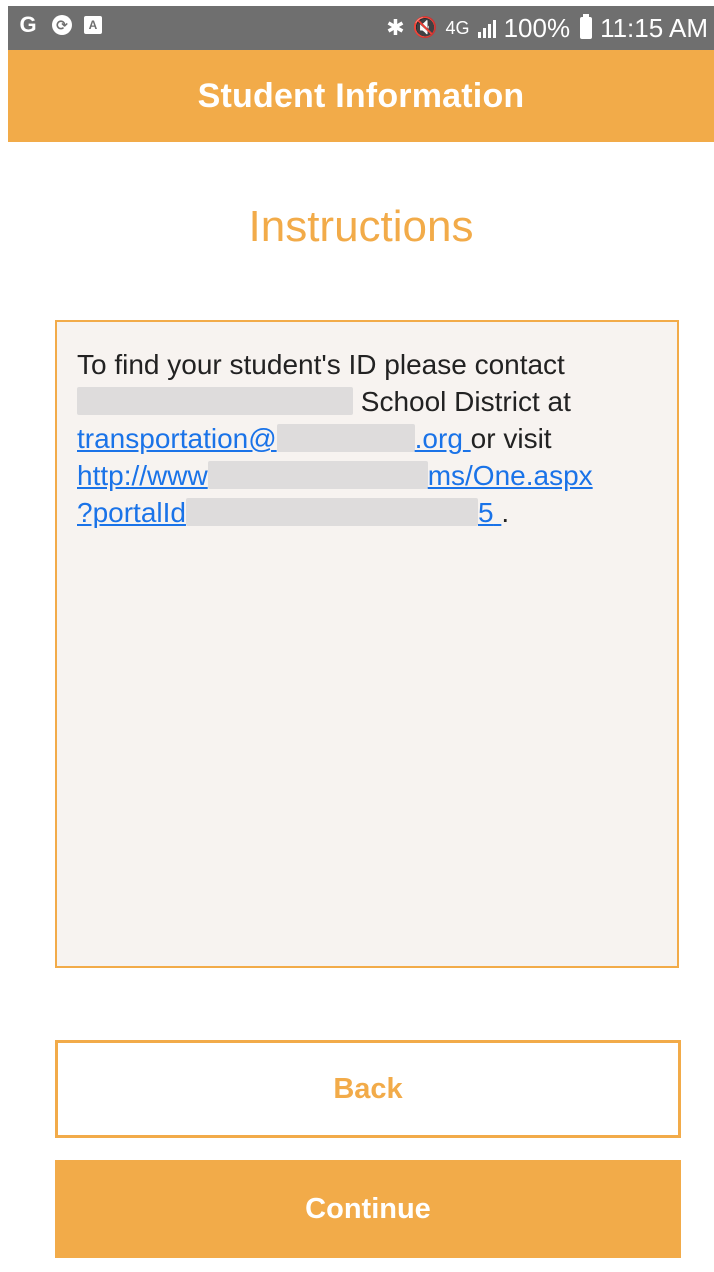 The width and height of the screenshot is (714, 1272). Describe the element at coordinates (395, 27) in the screenshot. I see `bluetooth-icon: ✱` at that location.